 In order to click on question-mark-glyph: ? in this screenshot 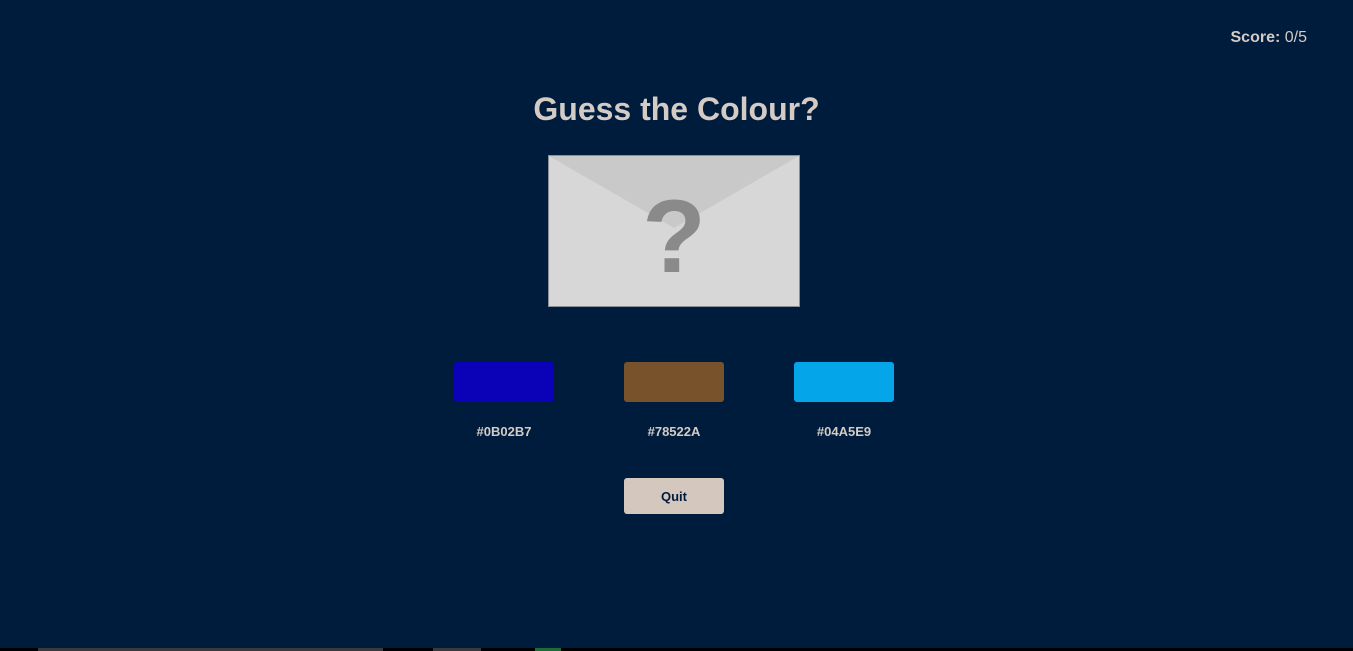, I will do `click(674, 237)`.